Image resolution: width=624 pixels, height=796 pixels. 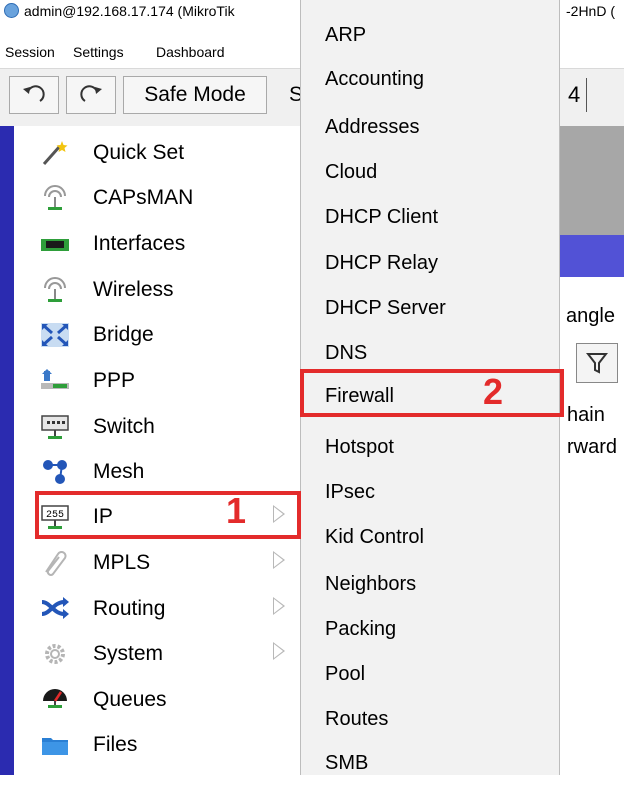 What do you see at coordinates (114, 380) in the screenshot?
I see `sidebar-item-label: PPP` at bounding box center [114, 380].